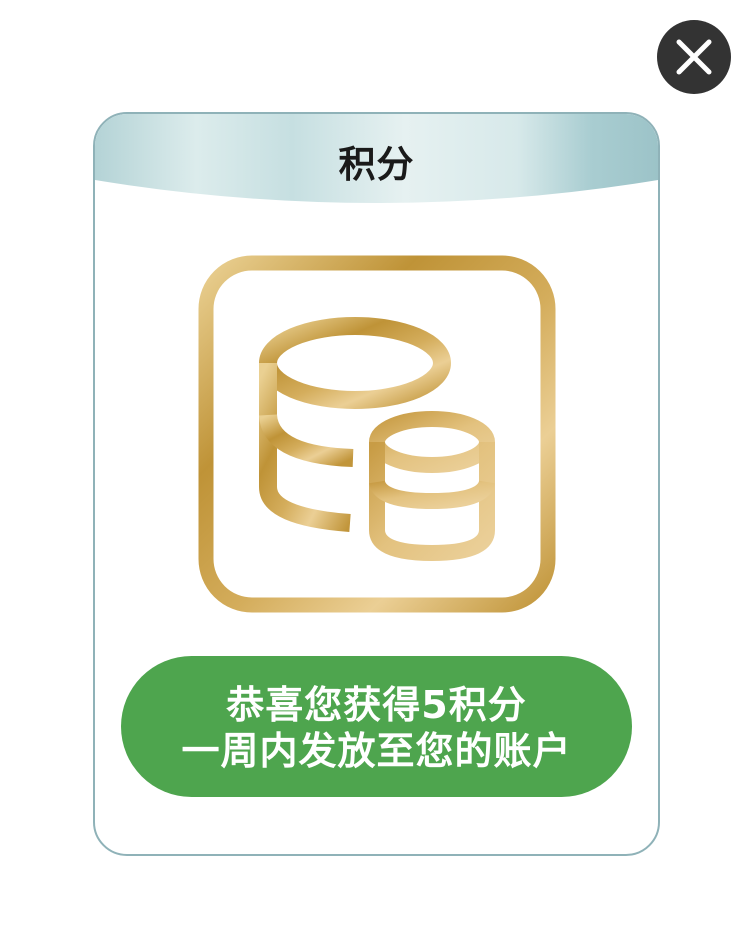 This screenshot has height=941, width=750. I want to click on close-icon, so click(694, 57).